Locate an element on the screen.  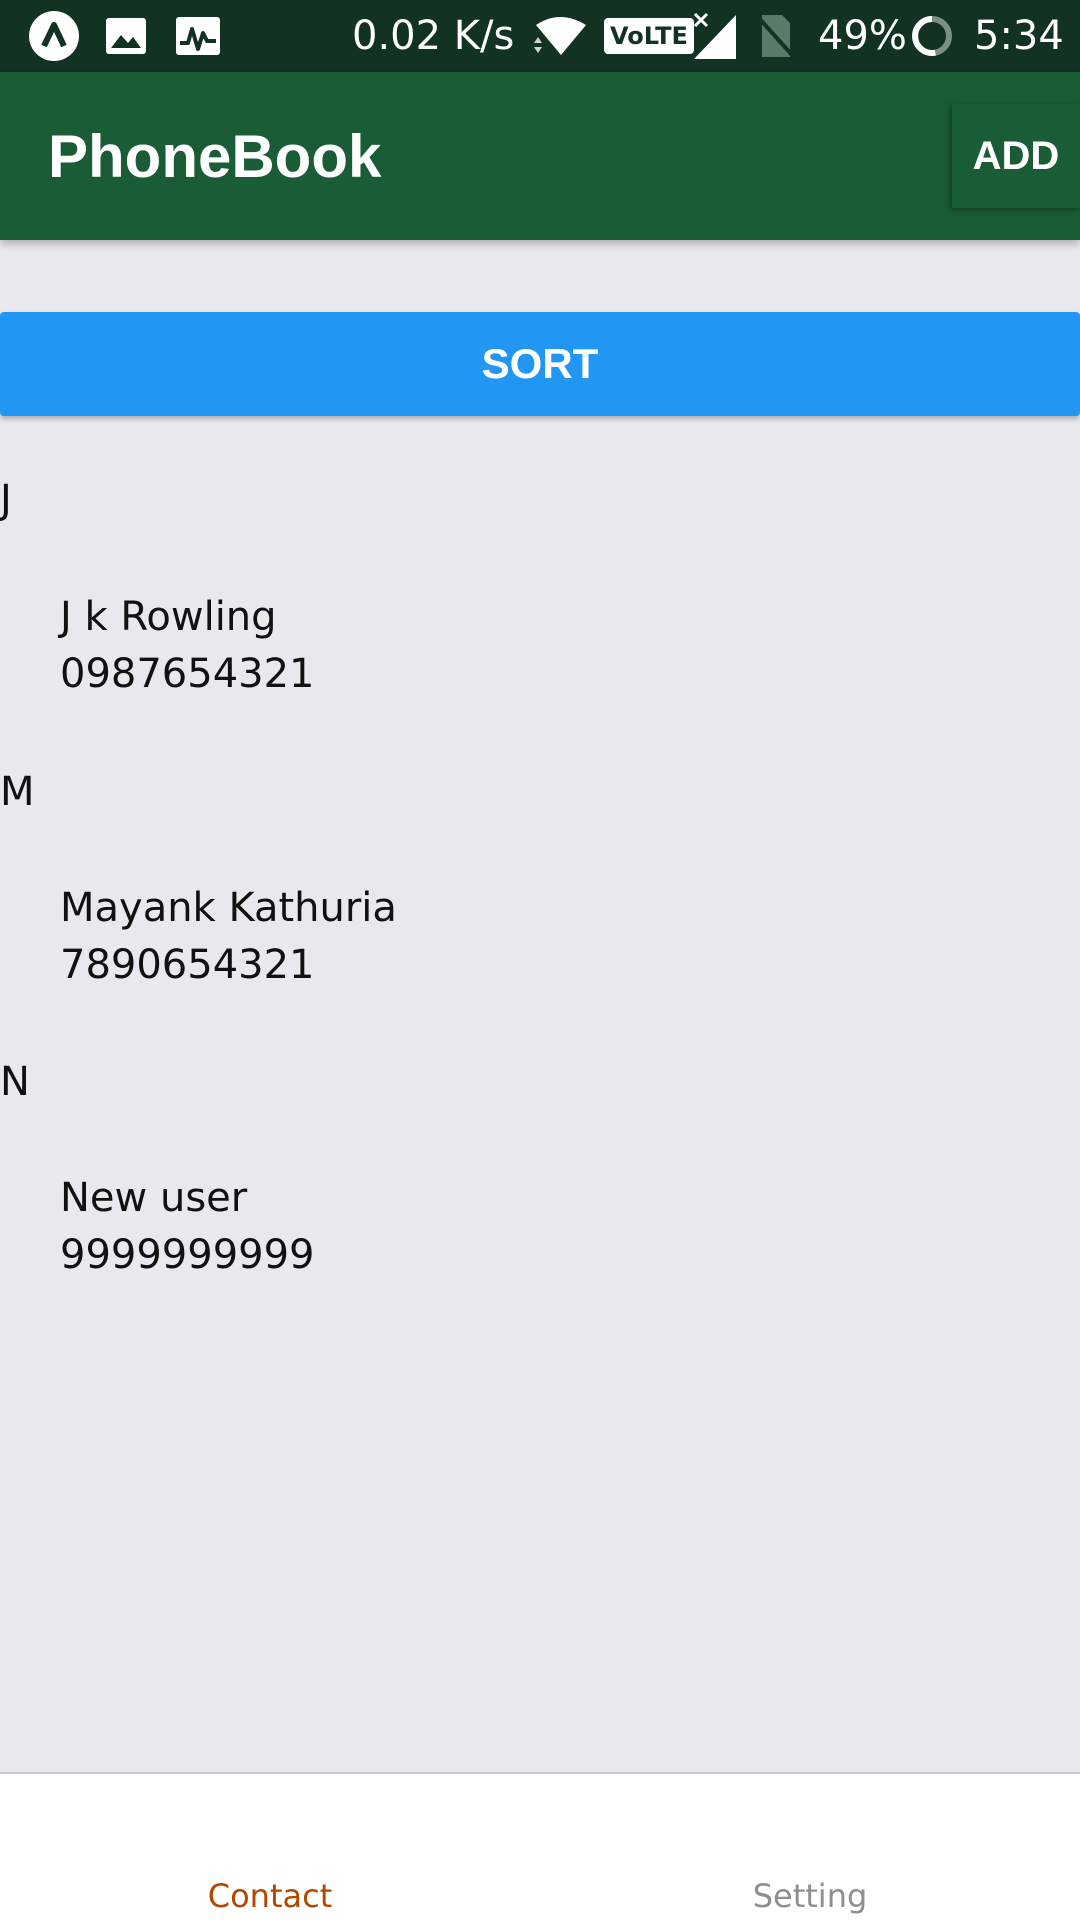
tab-setting-label: Setting is located at coordinates (810, 1896).